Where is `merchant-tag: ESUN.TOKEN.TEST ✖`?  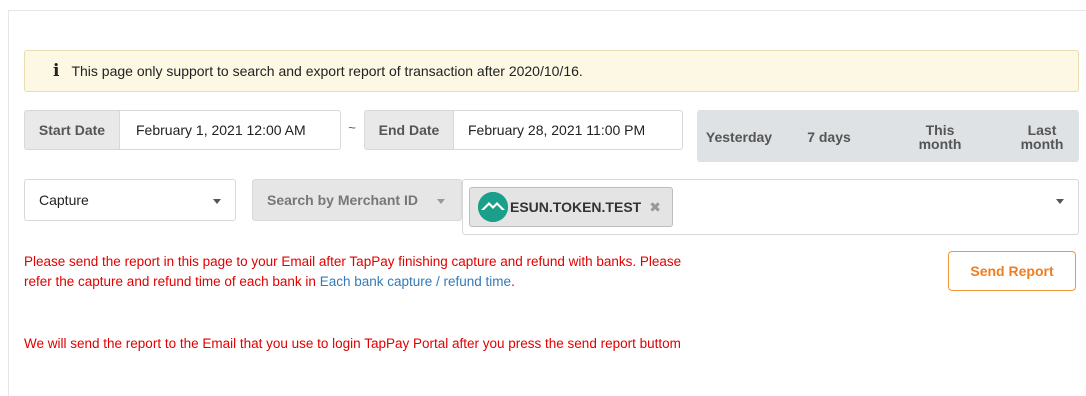 merchant-tag: ESUN.TOKEN.TEST ✖ is located at coordinates (571, 207).